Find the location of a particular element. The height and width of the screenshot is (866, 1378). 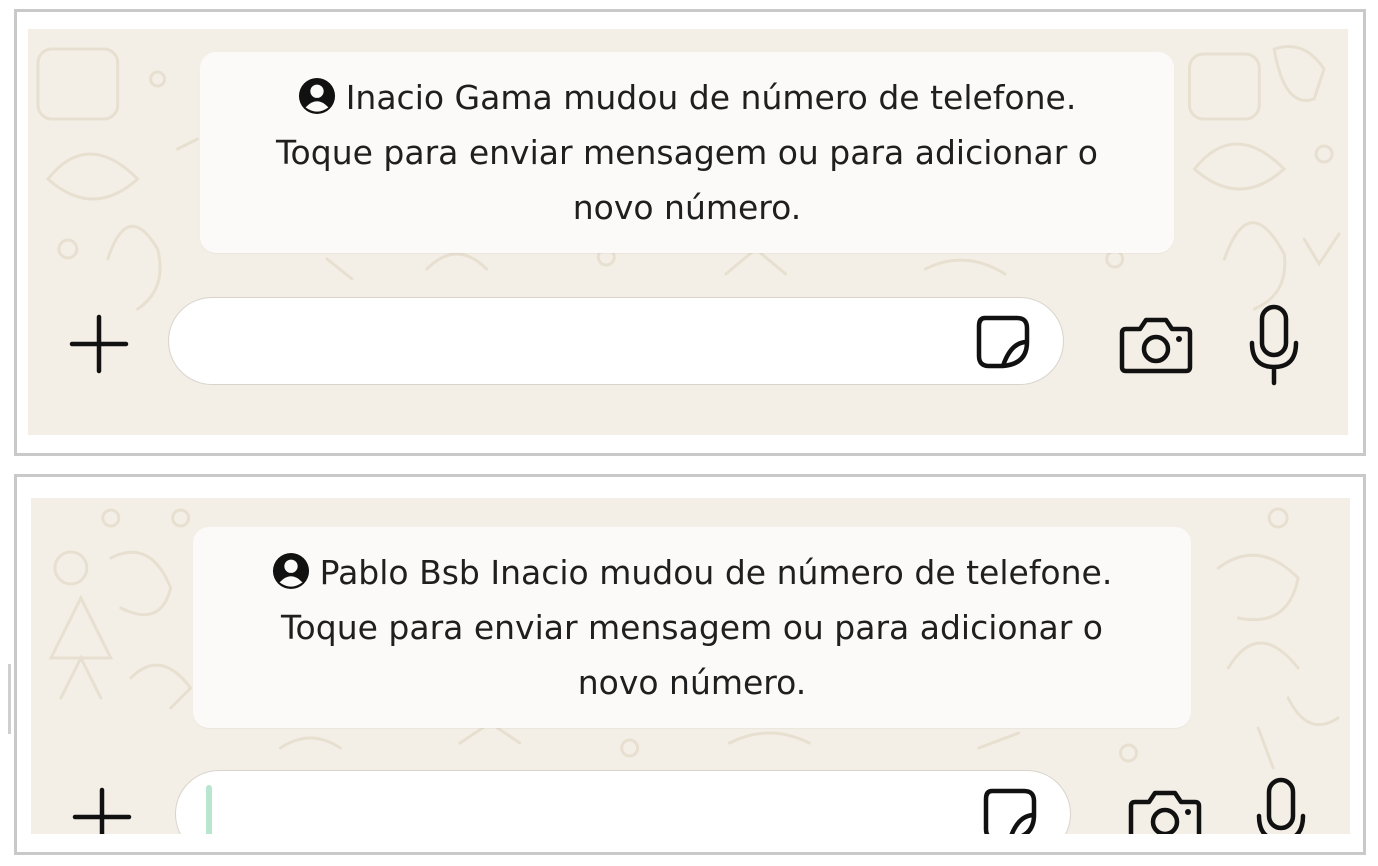

system-message-line-1: Inacio Gama mudou de número de telefone. is located at coordinates (687, 97).